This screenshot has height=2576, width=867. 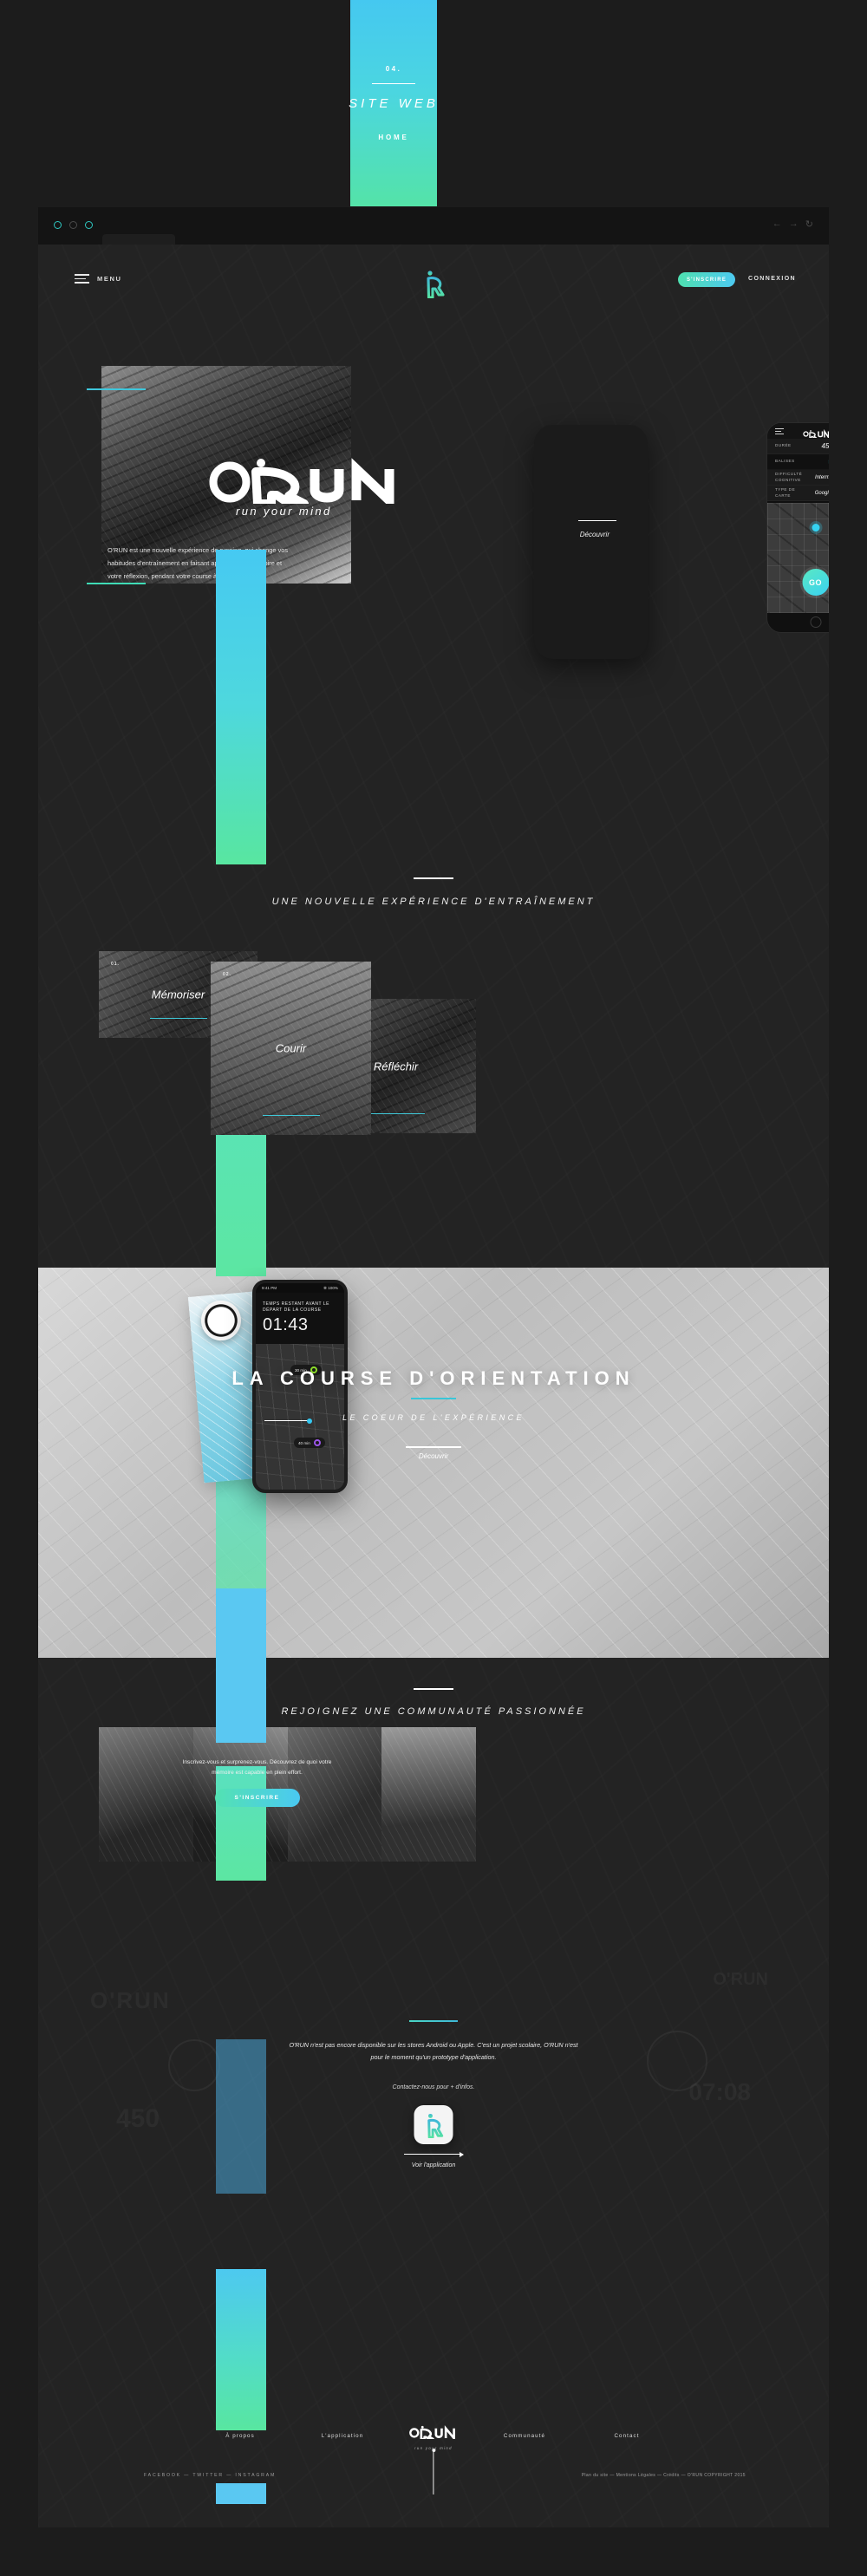 I want to click on go-button: GO, so click(x=815, y=583).